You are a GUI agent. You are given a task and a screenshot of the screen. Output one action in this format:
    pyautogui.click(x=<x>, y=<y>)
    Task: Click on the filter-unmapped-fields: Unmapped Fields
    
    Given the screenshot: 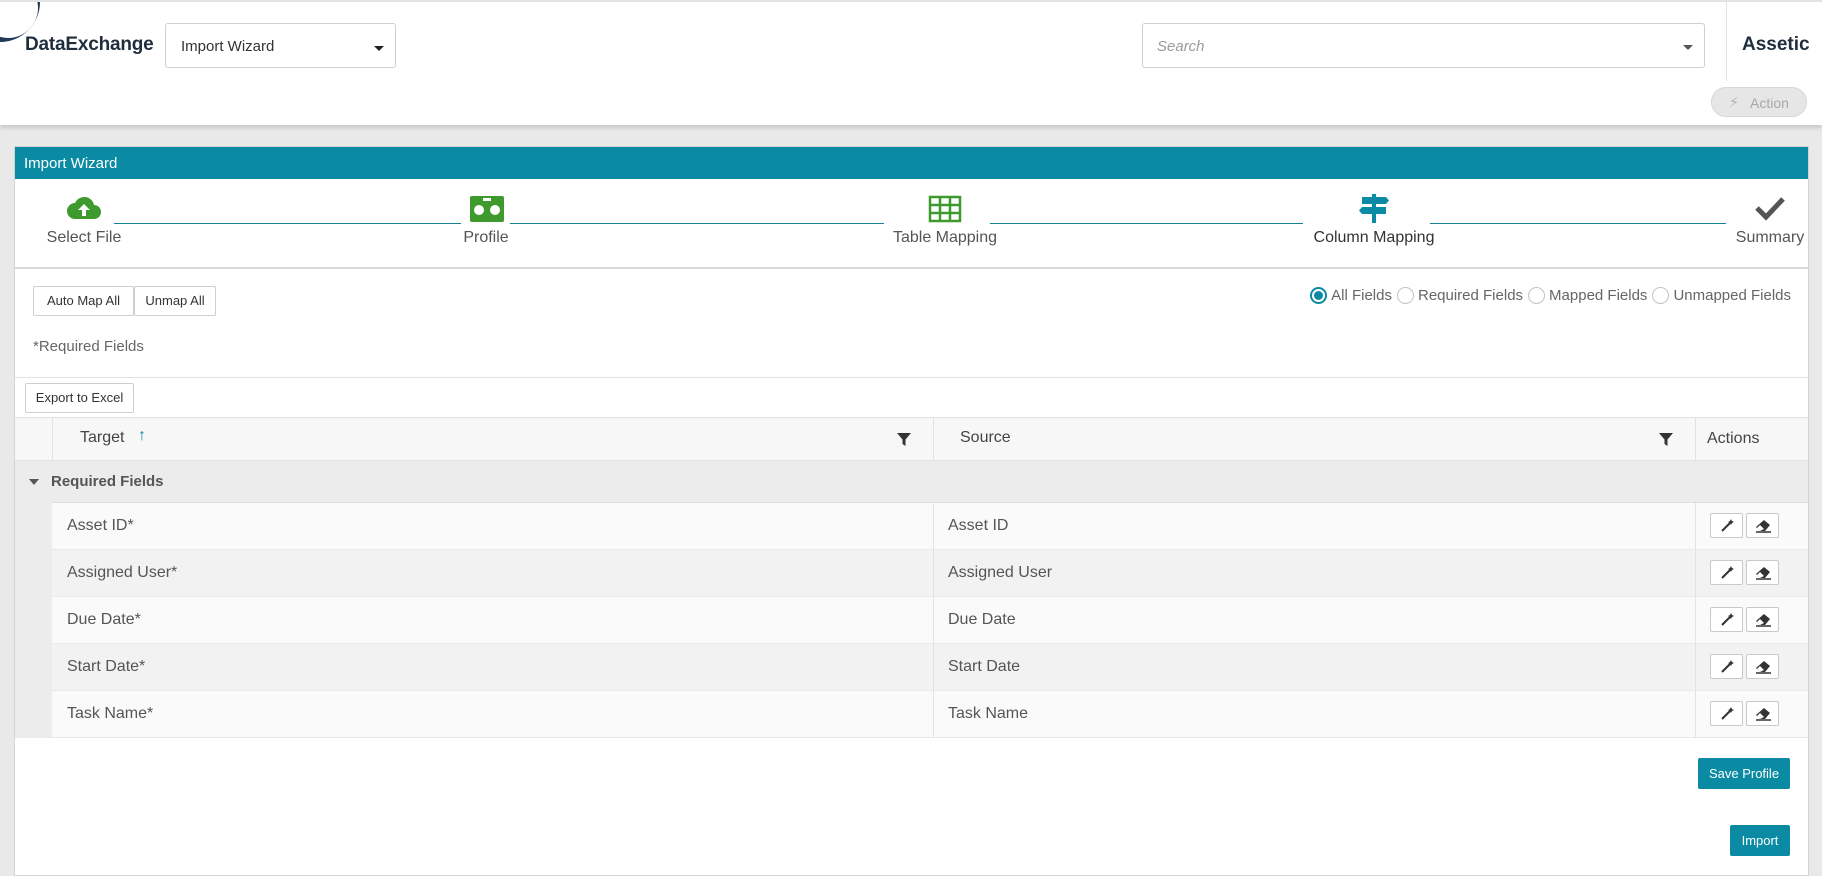 What is the action you would take?
    pyautogui.click(x=1721, y=295)
    